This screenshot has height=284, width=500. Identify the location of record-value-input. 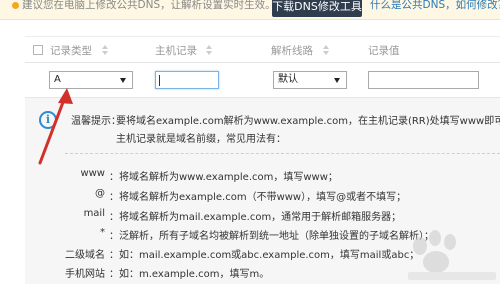
(423, 80).